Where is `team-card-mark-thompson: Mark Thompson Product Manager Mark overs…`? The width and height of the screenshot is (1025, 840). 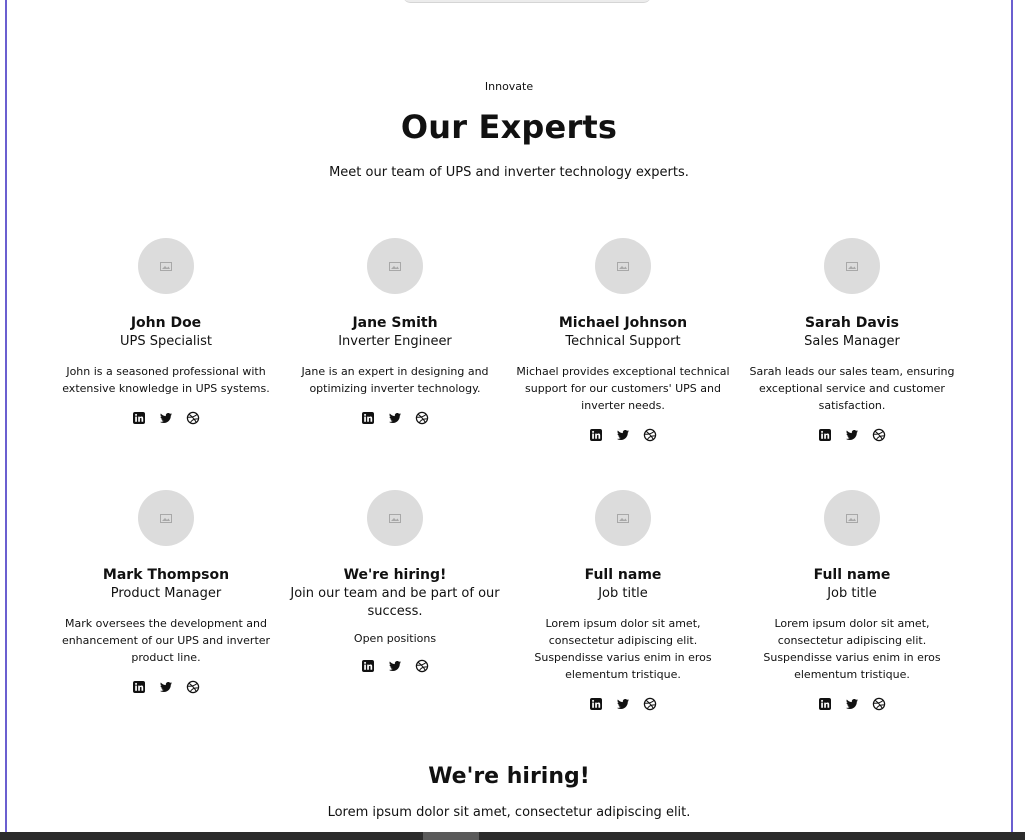 team-card-mark-thompson: Mark Thompson Product Manager Mark overs… is located at coordinates (166, 592).